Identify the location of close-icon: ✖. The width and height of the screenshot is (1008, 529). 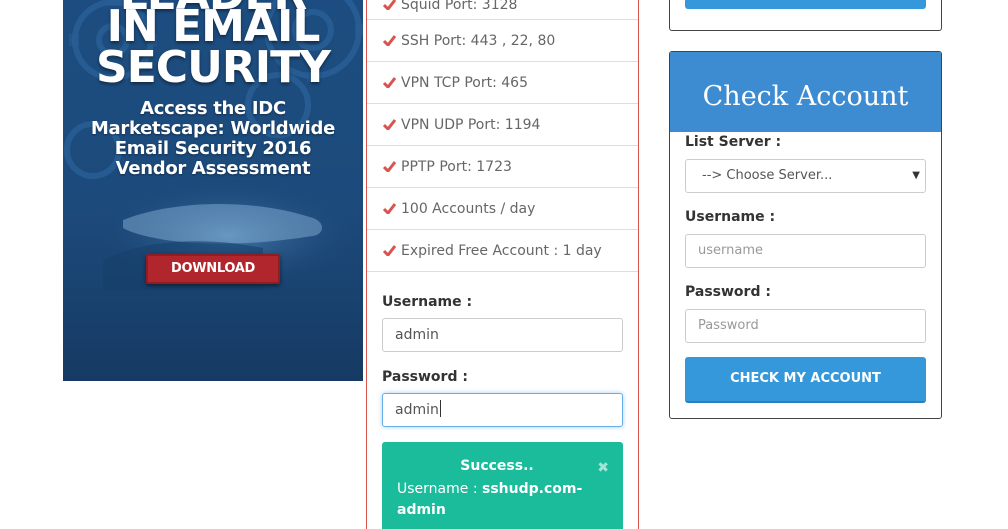
(603, 468).